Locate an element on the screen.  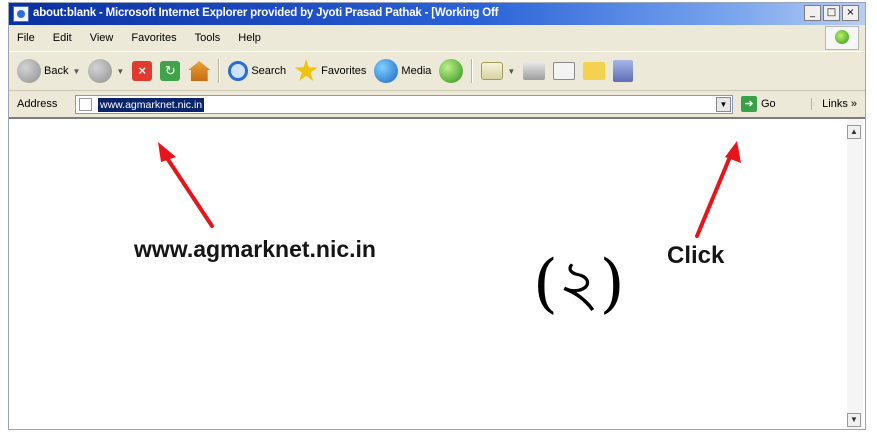
go-arrow is located at coordinates (718, 189).